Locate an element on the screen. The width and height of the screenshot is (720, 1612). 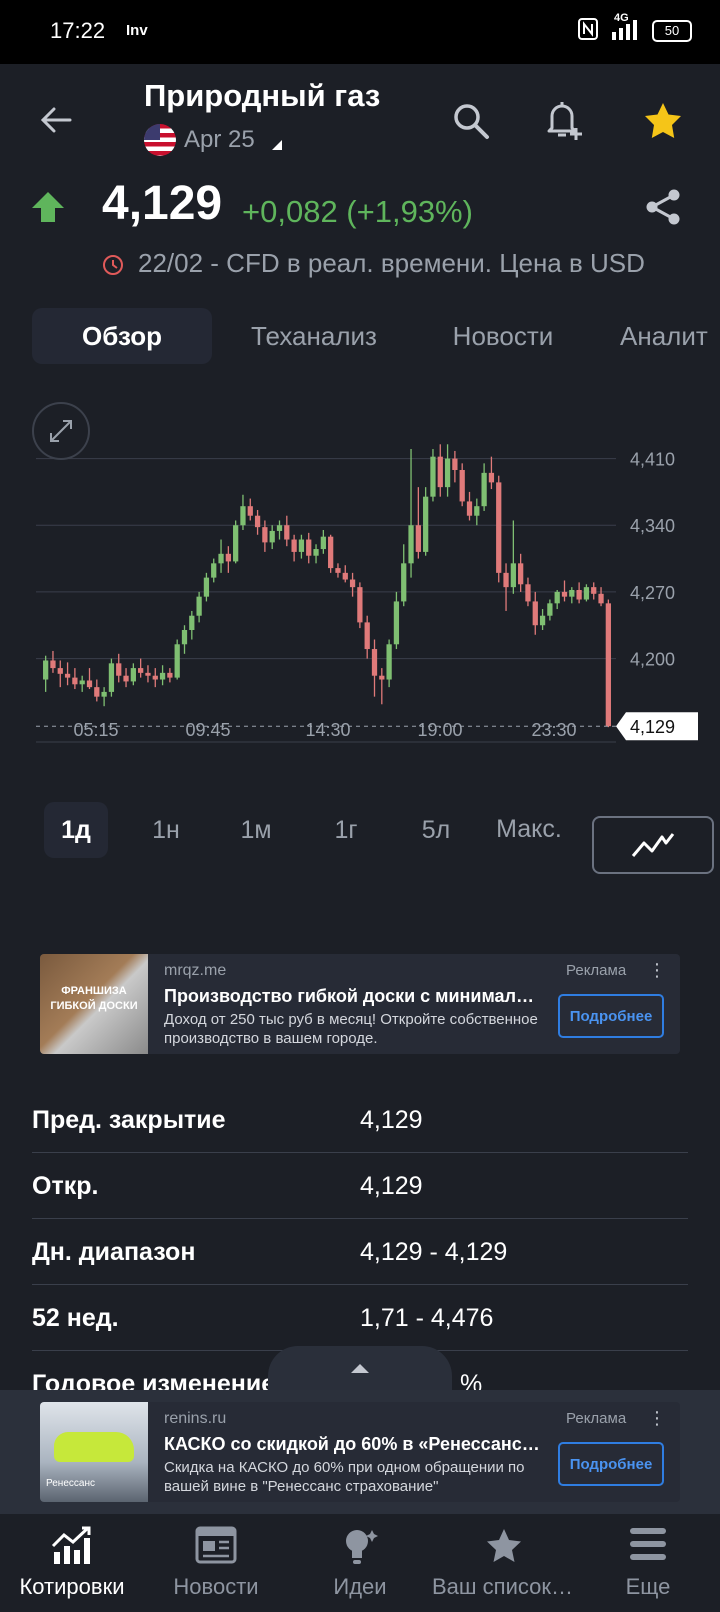
x-tick-label: 09:45 is located at coordinates (207, 730).